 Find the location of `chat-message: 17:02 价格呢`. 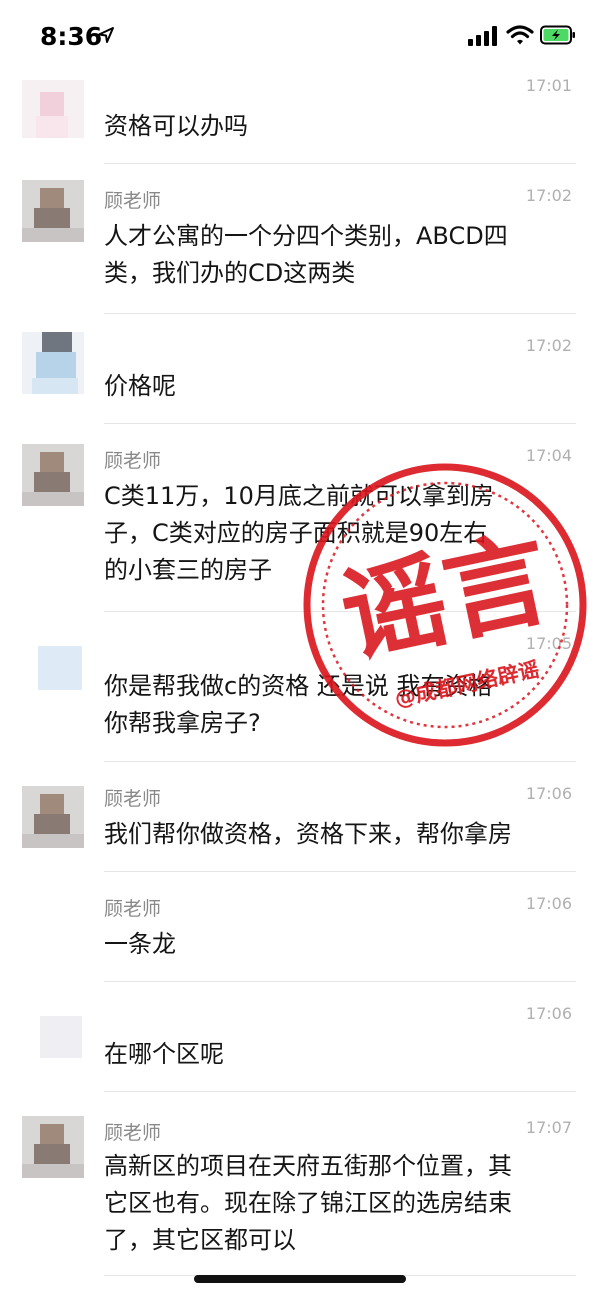

chat-message: 17:02 价格呢 is located at coordinates (300, 373).